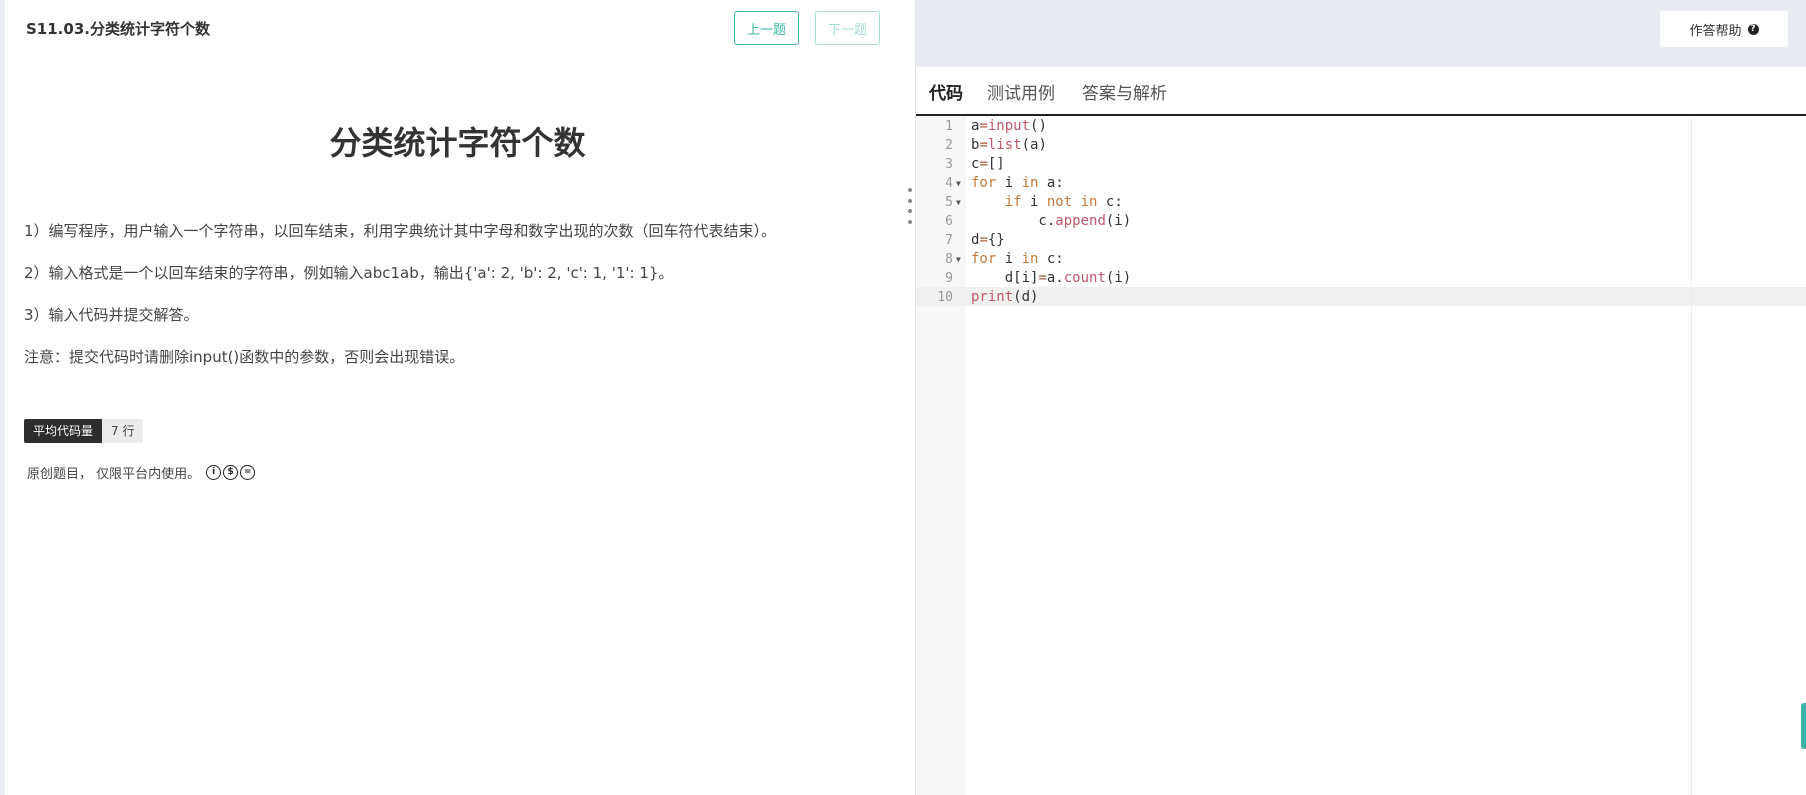 Image resolution: width=1806 pixels, height=795 pixels. I want to click on code-text: c.append(i), so click(1051, 221).